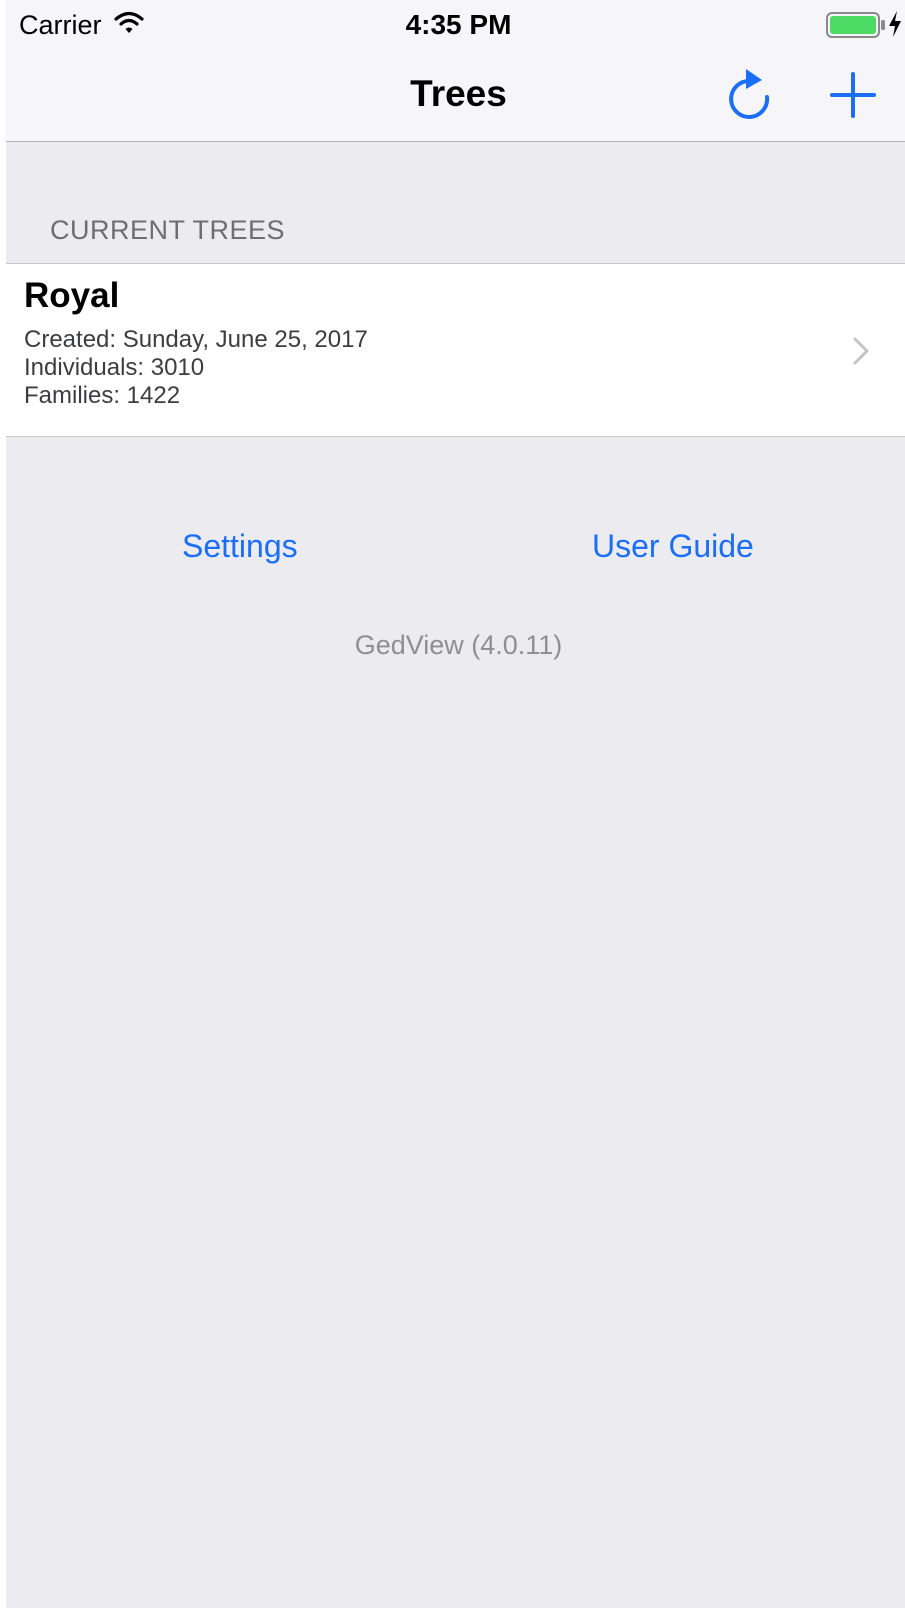 This screenshot has width=905, height=1608. I want to click on add-icon, so click(853, 95).